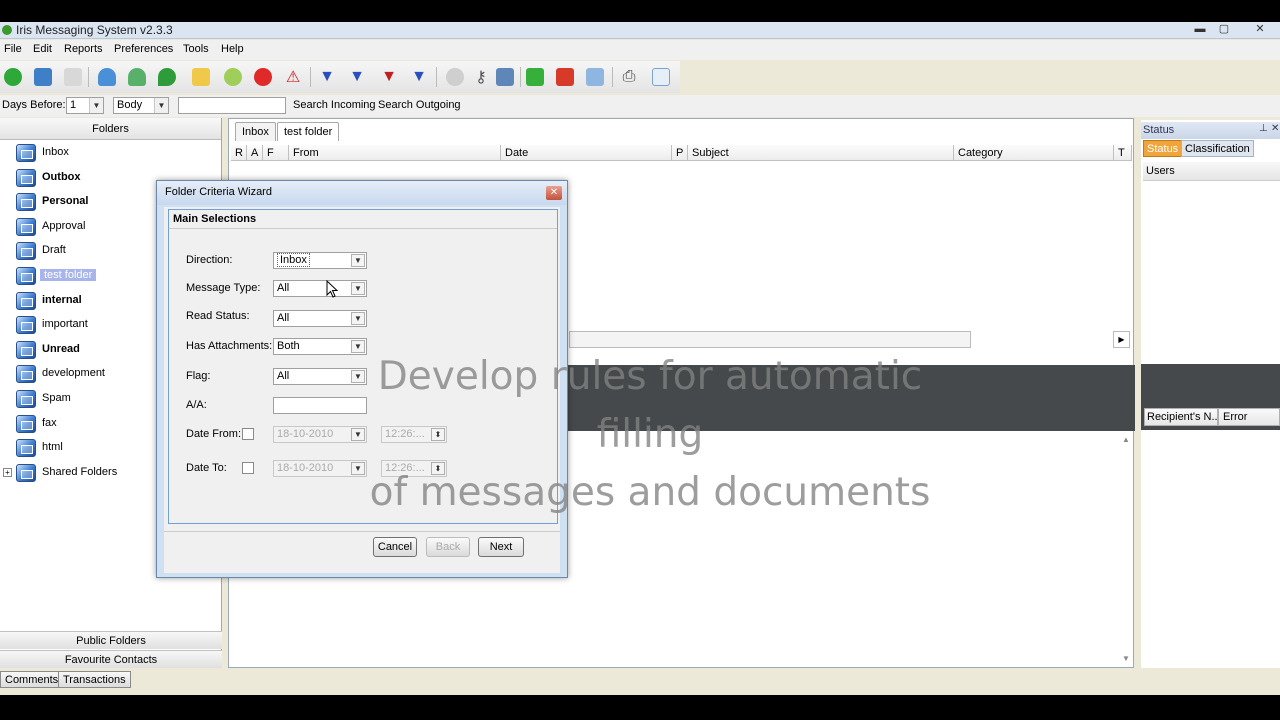 This screenshot has width=1280, height=720. I want to click on close-pane-icon: ✕, so click(1275, 128).